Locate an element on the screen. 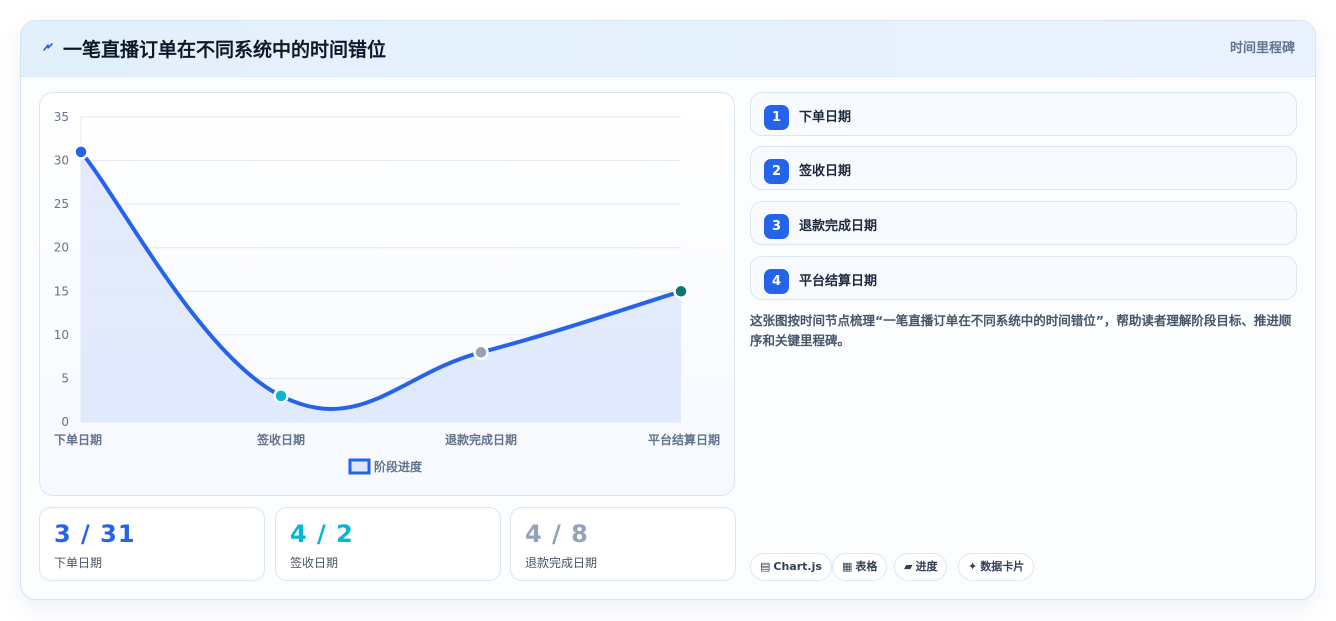  chart-legend: 阶段进度 is located at coordinates (385, 466).